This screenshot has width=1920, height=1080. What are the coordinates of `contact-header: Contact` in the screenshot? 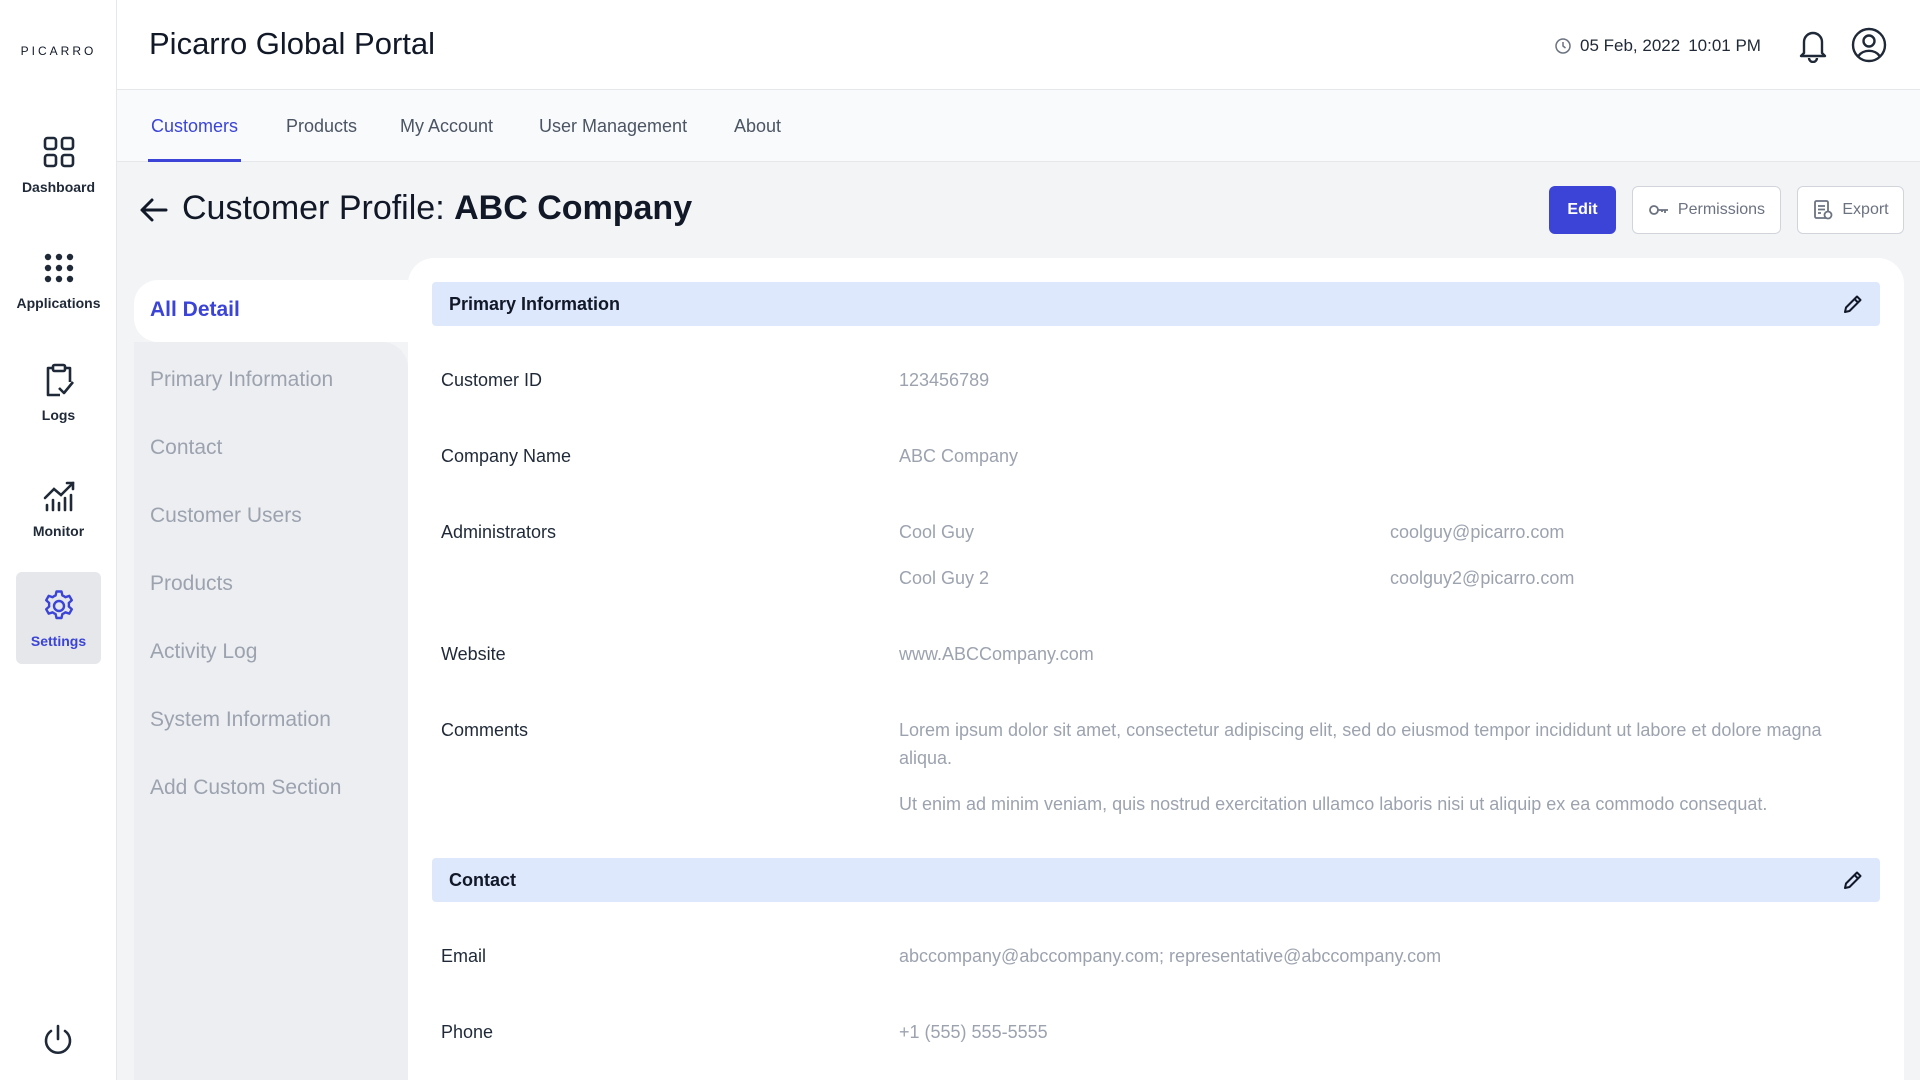 It's located at (1156, 880).